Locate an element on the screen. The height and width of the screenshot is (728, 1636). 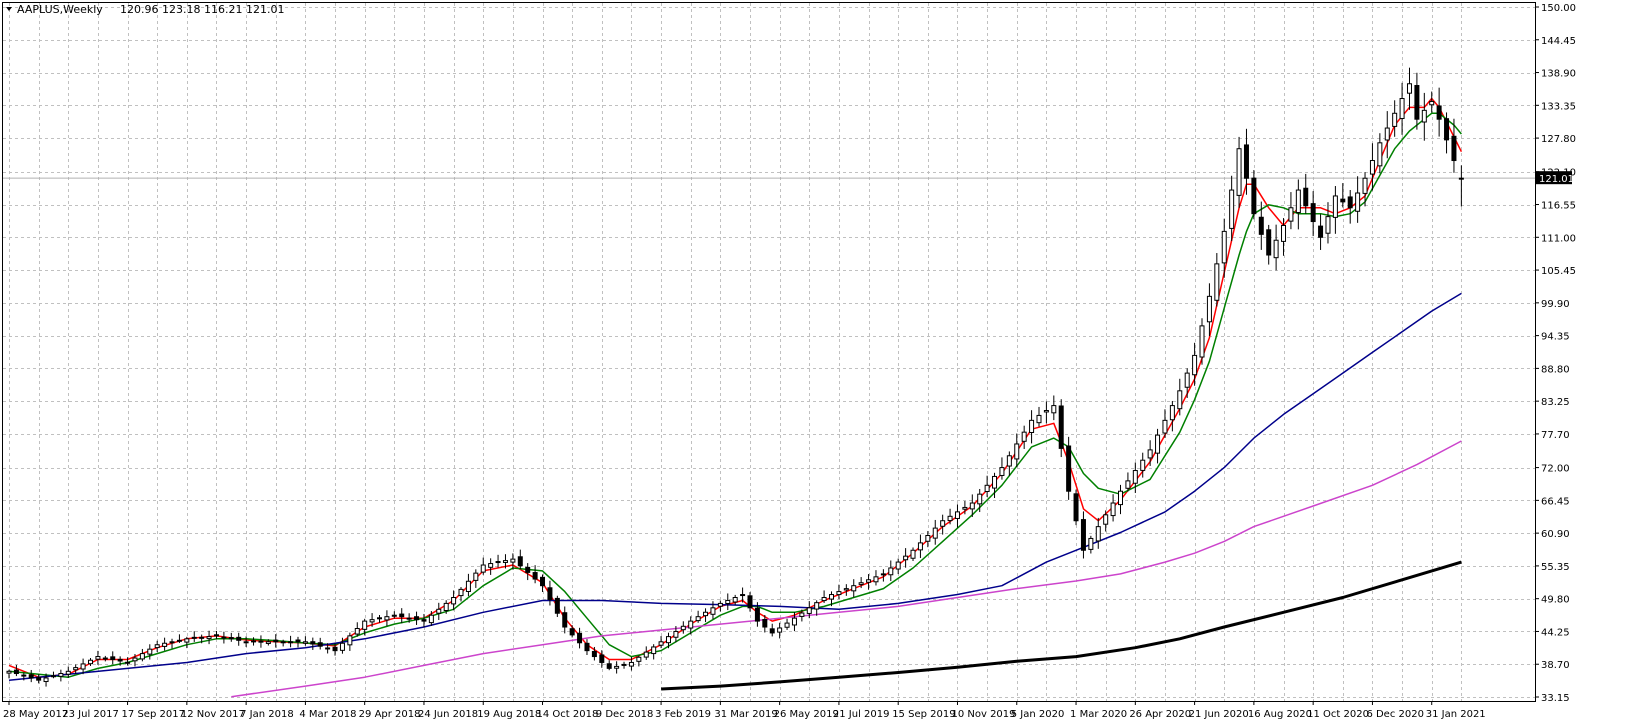
x-tick-label: 6 Dec 2020 is located at coordinates (1395, 714).